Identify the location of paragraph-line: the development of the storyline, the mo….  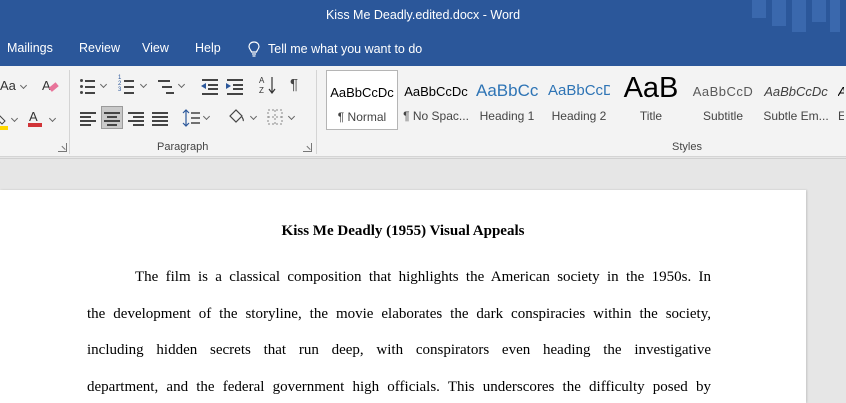
(399, 313).